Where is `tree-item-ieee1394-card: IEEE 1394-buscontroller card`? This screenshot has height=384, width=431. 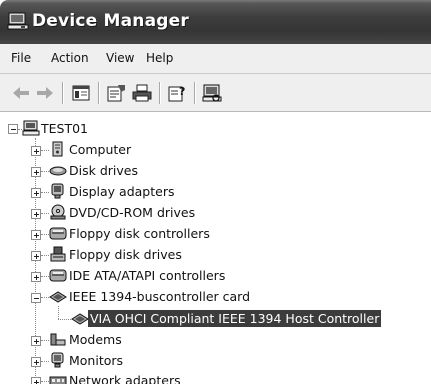 tree-item-ieee1394-card: IEEE 1394-buscontroller card is located at coordinates (159, 296).